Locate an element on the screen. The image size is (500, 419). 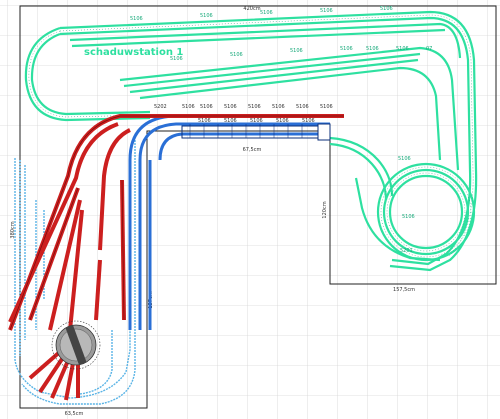
dim-left: 380cm is located at coordinates (13, 229).